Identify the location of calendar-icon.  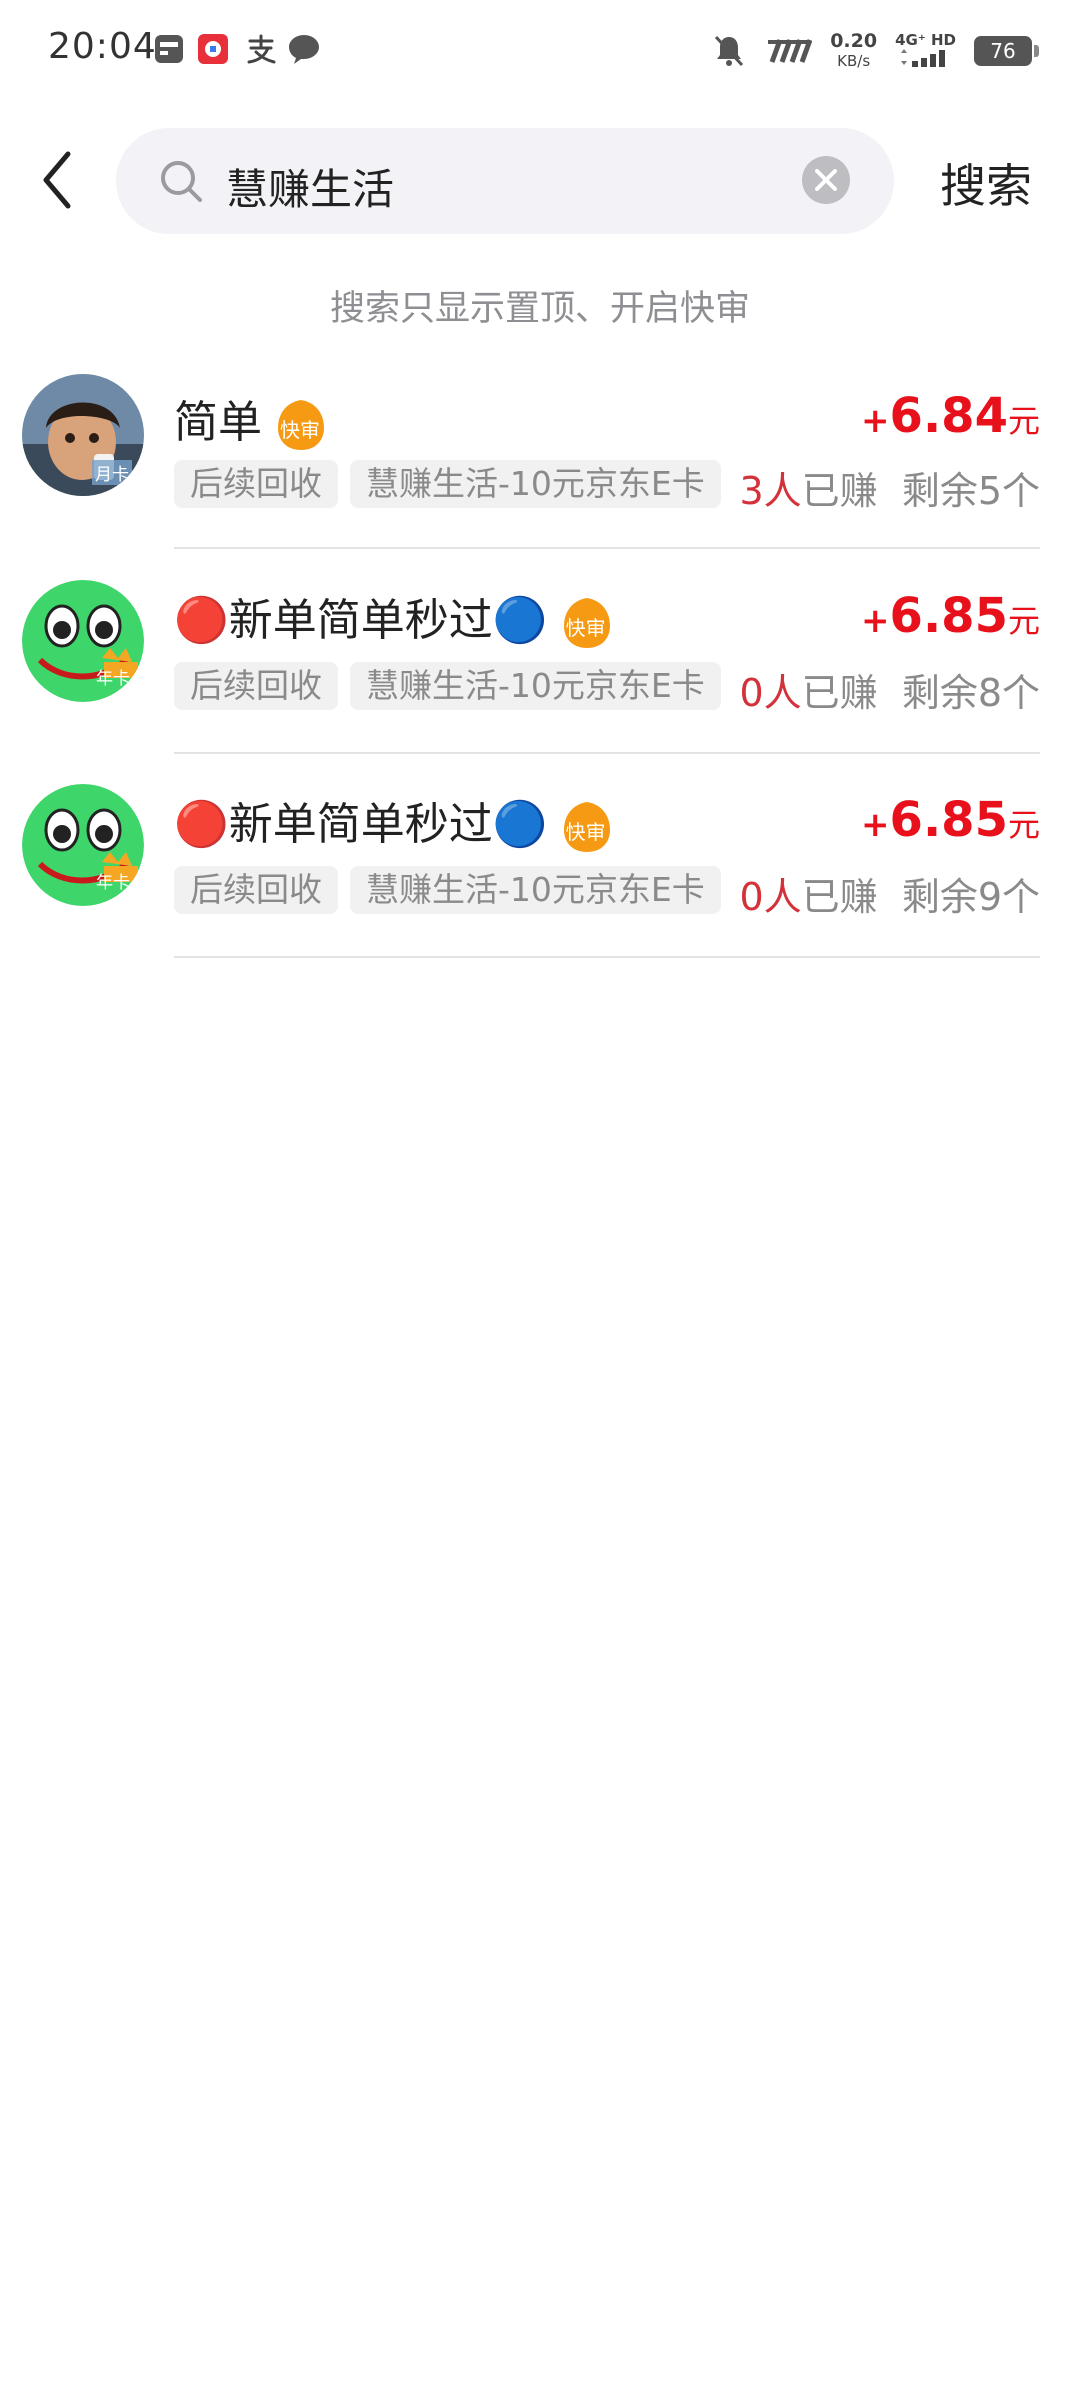
(169, 49).